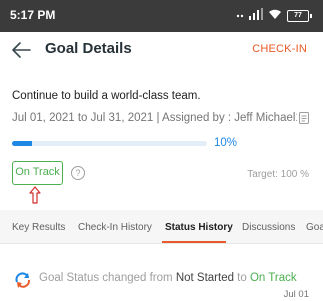 This screenshot has width=323, height=301. Describe the element at coordinates (226, 143) in the screenshot. I see `progress-percent: 10%` at that location.